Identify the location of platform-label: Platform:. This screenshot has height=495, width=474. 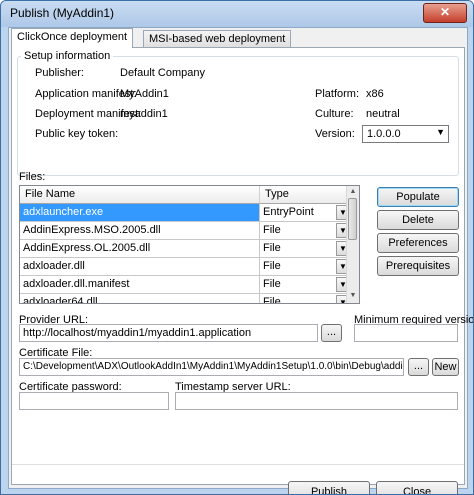
(337, 94).